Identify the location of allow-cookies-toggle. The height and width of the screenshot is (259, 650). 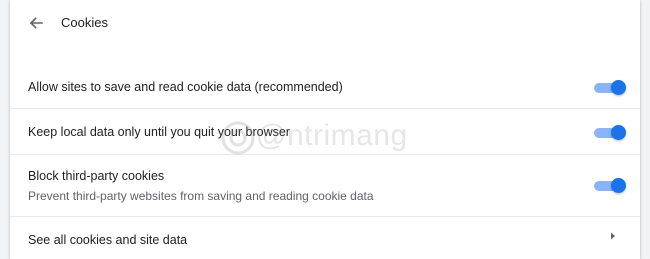
(610, 87).